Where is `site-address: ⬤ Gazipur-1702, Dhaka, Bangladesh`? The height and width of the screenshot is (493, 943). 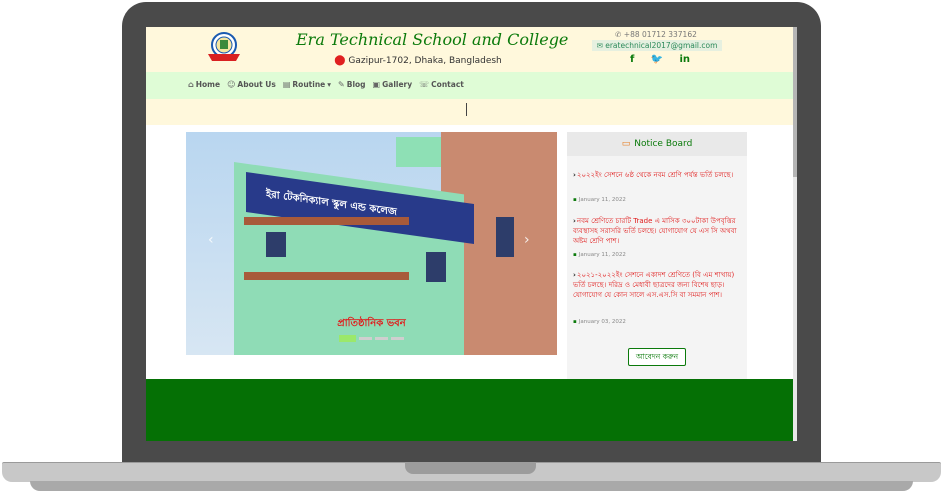
site-address: ⬤ Gazipur-1702, Dhaka, Bangladesh is located at coordinates (418, 60).